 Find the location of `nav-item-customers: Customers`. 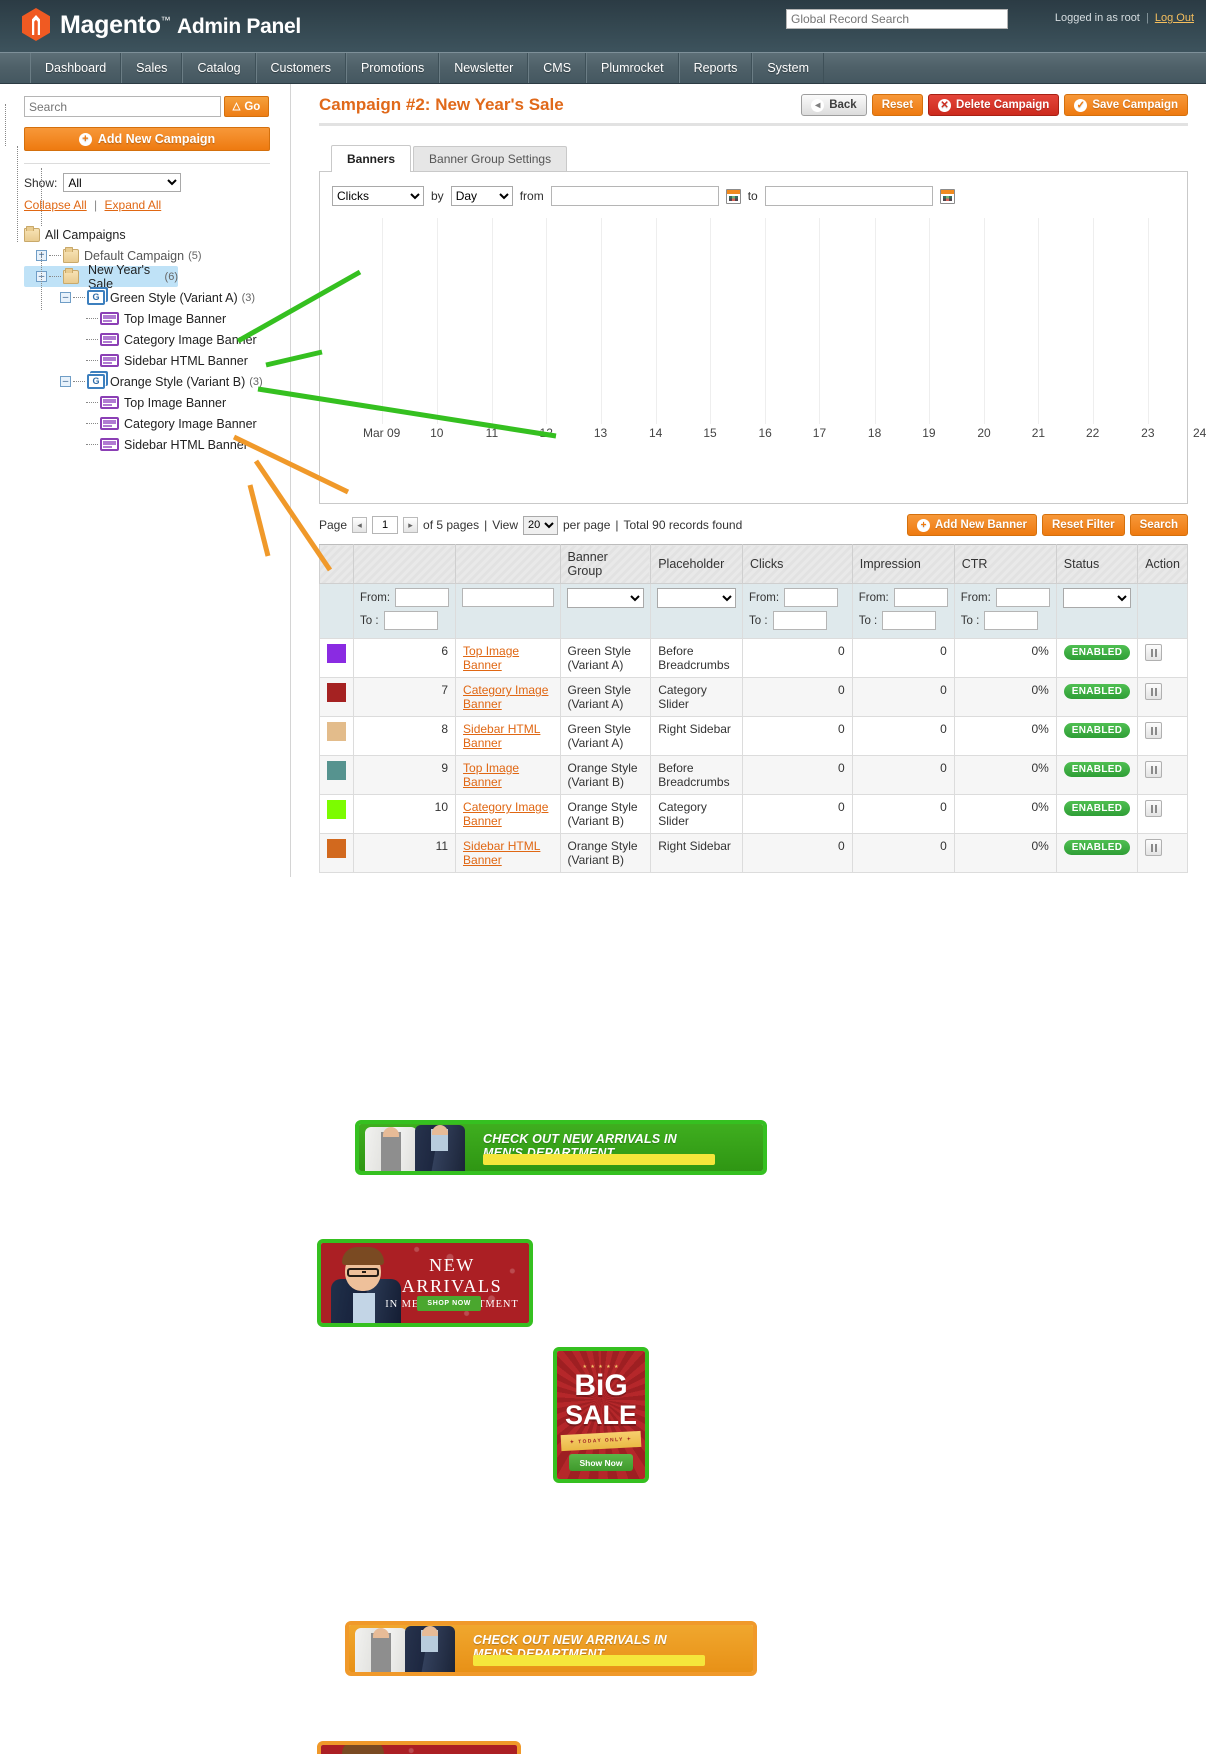

nav-item-customers: Customers is located at coordinates (300, 68).